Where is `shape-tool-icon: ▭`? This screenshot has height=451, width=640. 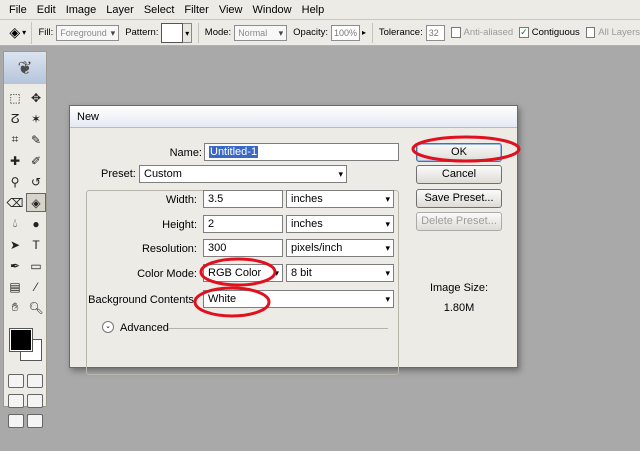 shape-tool-icon: ▭ is located at coordinates (36, 265).